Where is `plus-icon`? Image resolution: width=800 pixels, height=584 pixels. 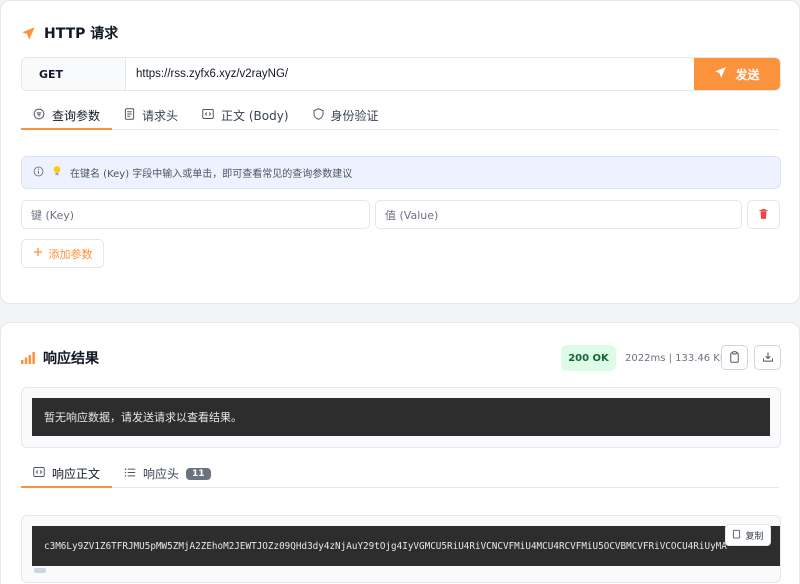 plus-icon is located at coordinates (38, 253).